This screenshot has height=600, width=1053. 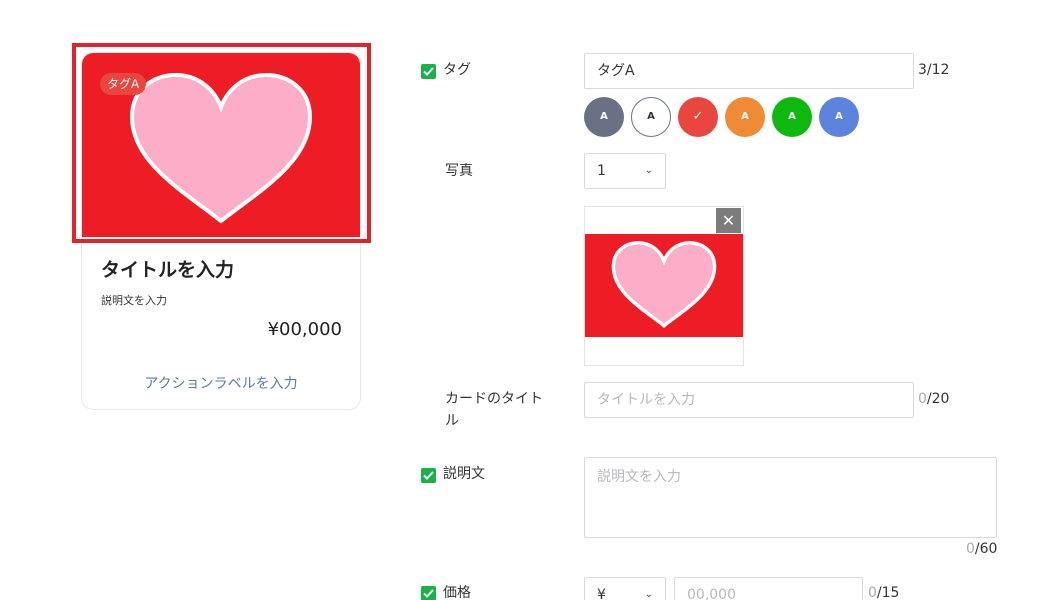 What do you see at coordinates (625, 171) in the screenshot?
I see `photo-count-select: 1 ⌄` at bounding box center [625, 171].